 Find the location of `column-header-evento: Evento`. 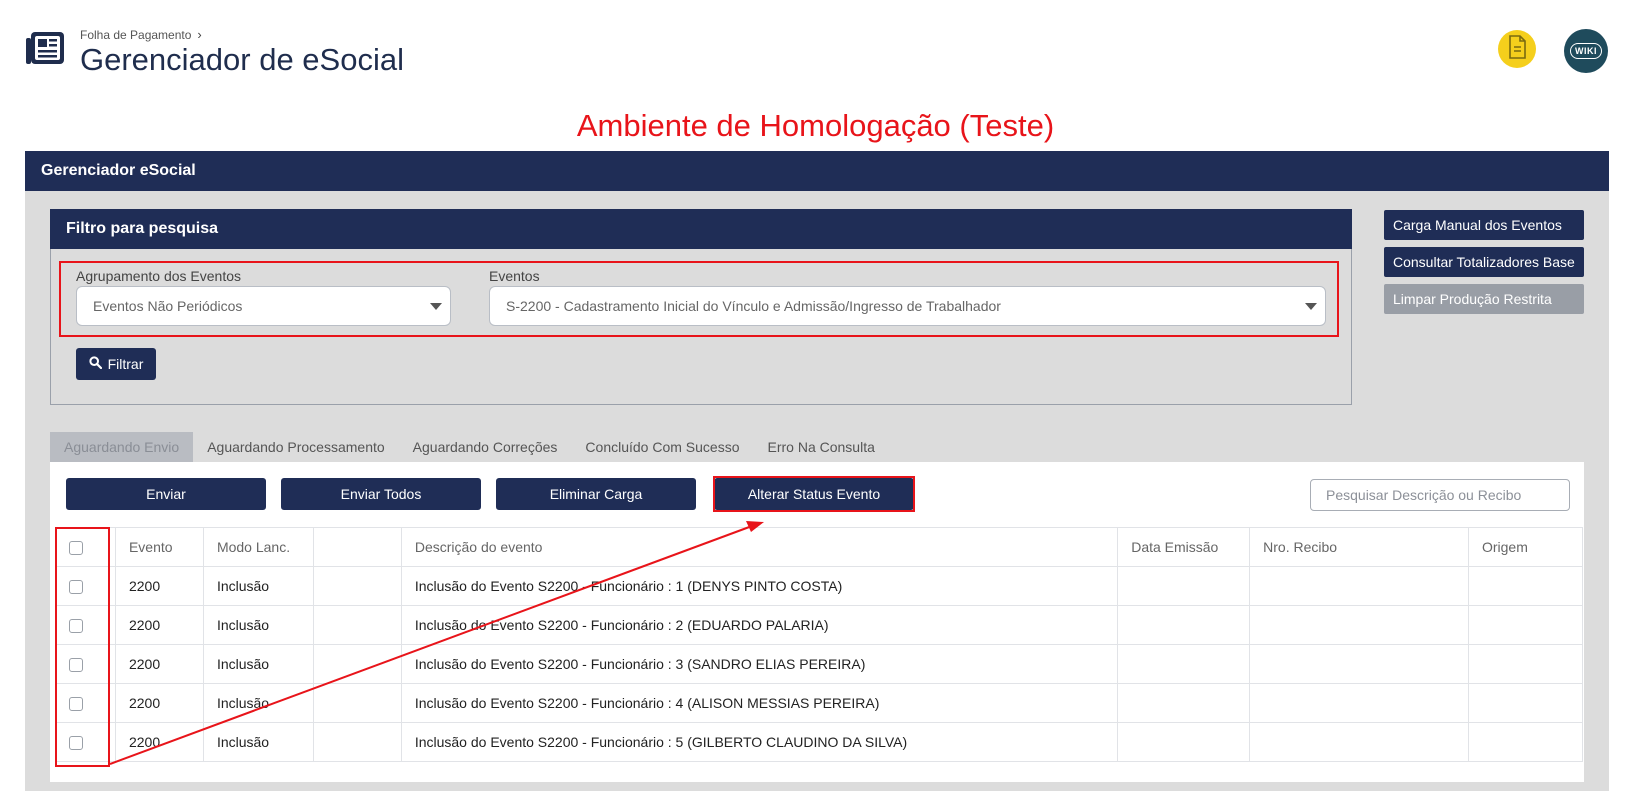

column-header-evento: Evento is located at coordinates (159, 547).